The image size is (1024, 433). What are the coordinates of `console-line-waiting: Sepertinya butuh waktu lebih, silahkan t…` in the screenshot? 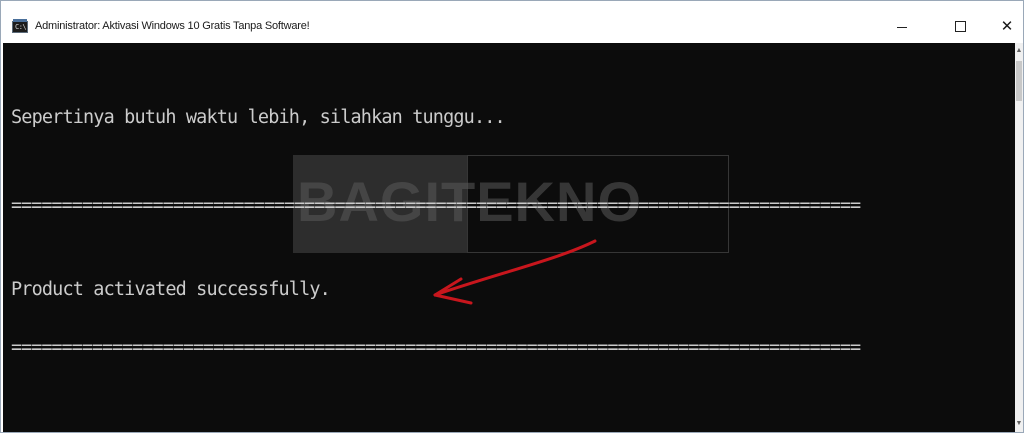 It's located at (258, 117).